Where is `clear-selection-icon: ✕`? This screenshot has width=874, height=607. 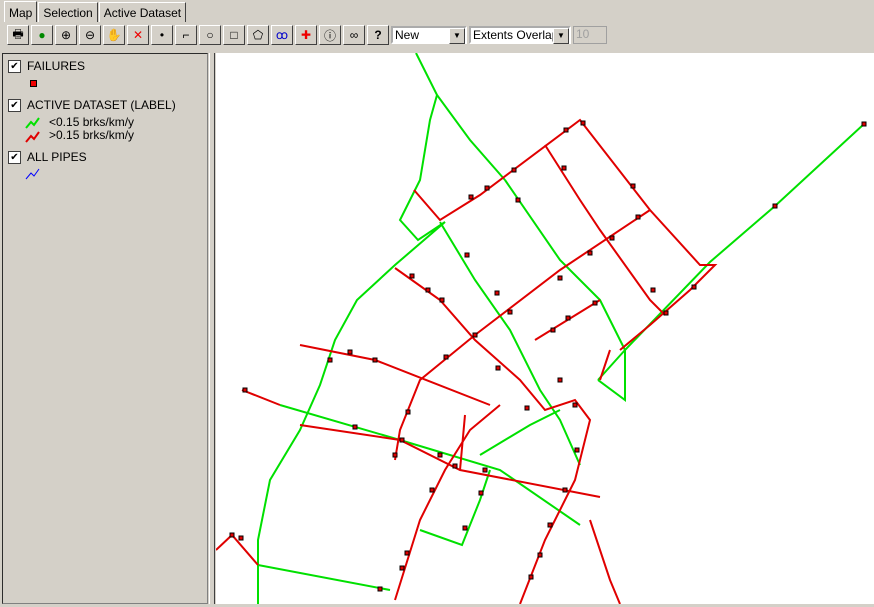
clear-selection-icon: ✕ is located at coordinates (138, 35).